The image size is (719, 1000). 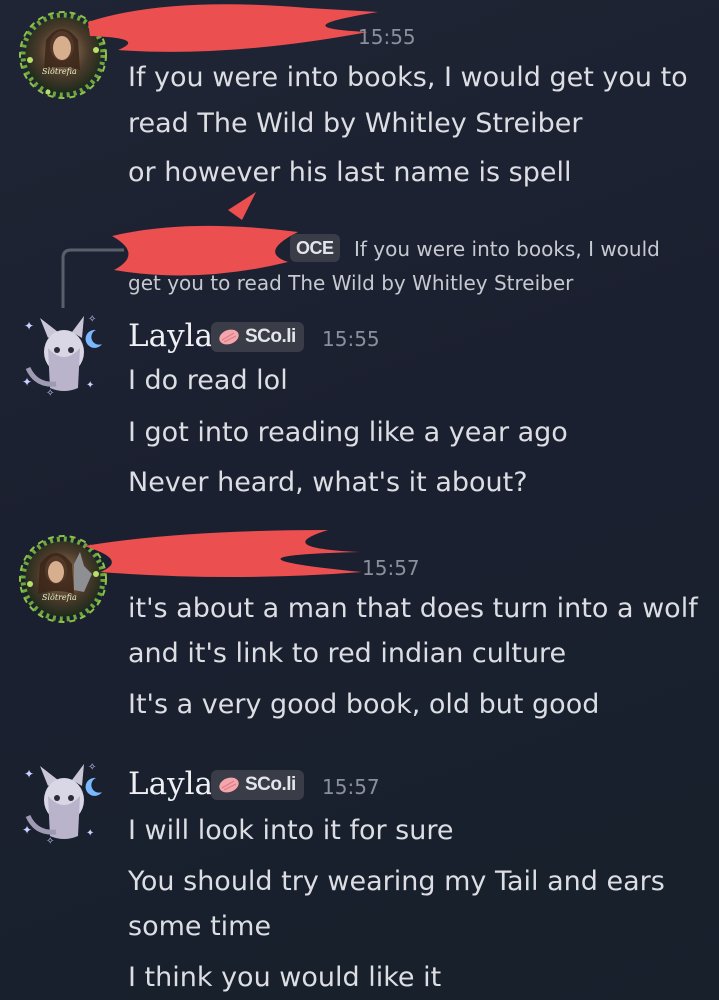 What do you see at coordinates (355, 123) in the screenshot?
I see `message-text: read The Wild by Whitley Streiber` at bounding box center [355, 123].